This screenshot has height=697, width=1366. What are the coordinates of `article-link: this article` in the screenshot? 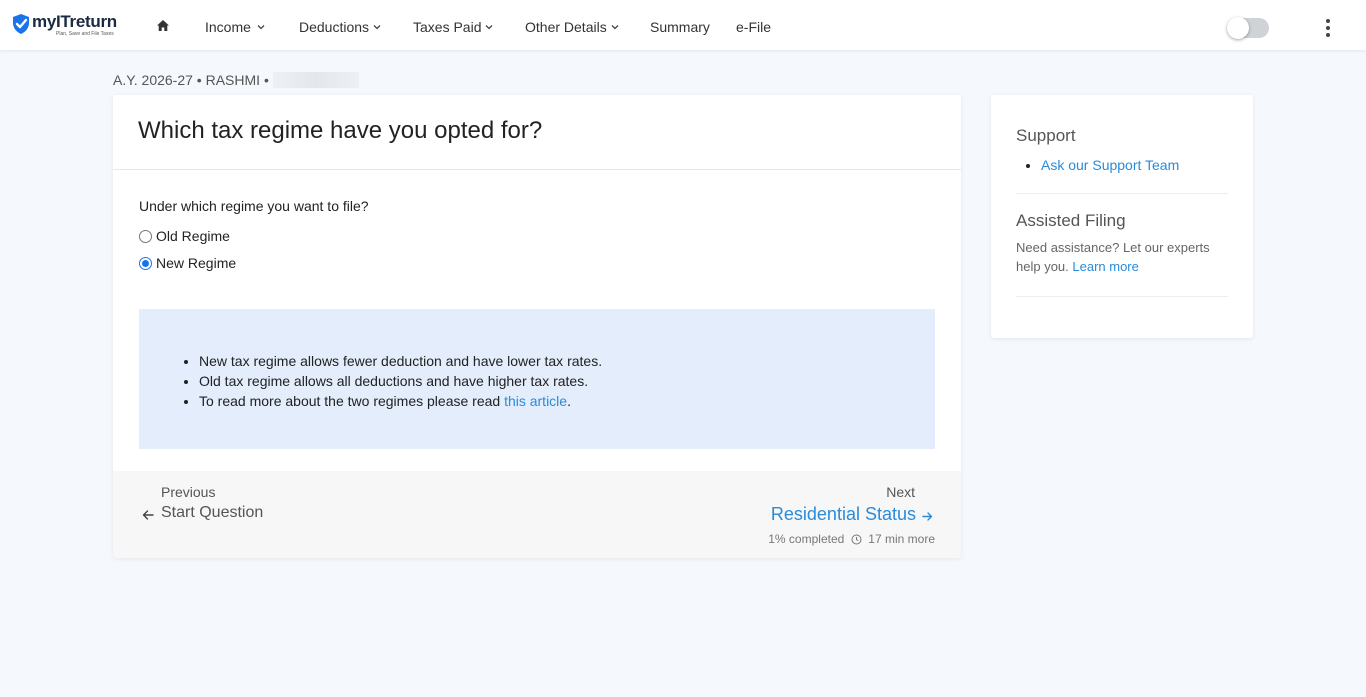 It's located at (535, 401).